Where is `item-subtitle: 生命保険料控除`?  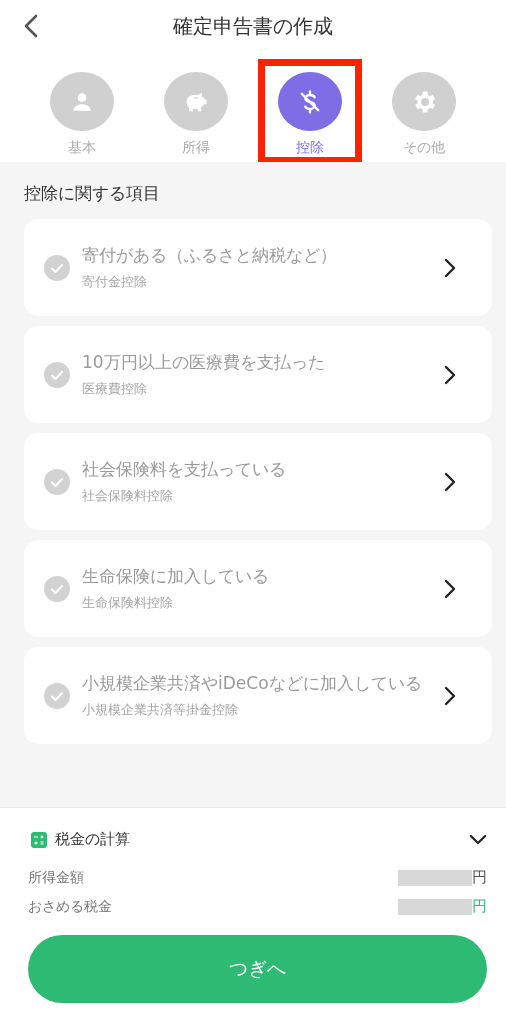
item-subtitle: 生命保険料控除 is located at coordinates (128, 603).